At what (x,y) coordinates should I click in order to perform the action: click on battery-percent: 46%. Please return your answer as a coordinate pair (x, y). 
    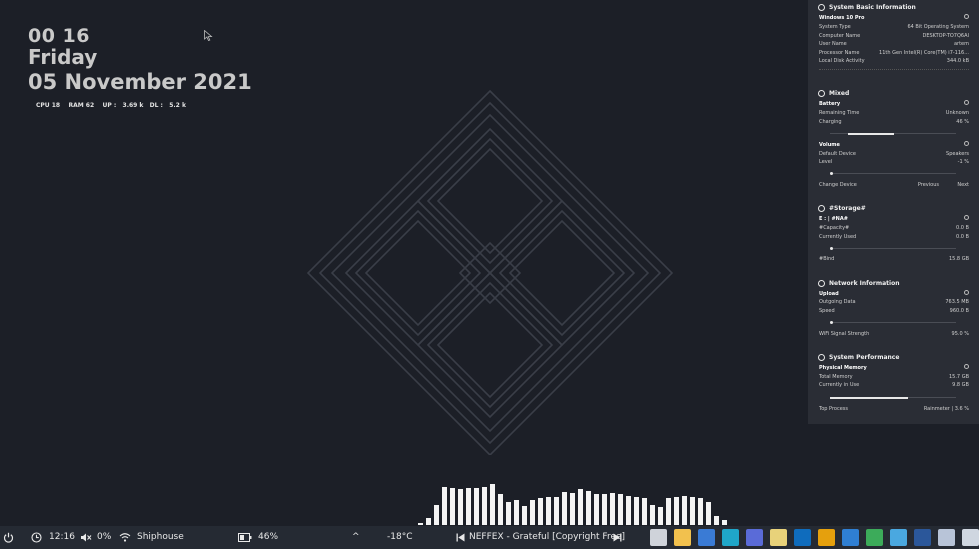
    Looking at the image, I should click on (268, 537).